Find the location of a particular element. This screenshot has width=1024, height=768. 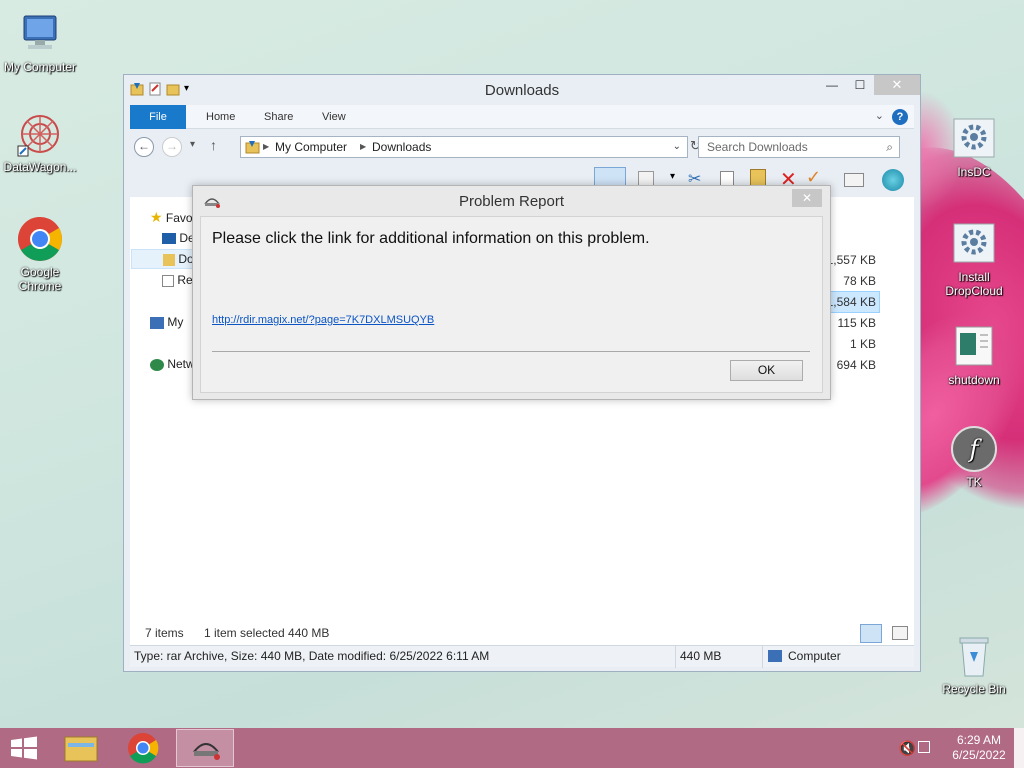

up-button: ↑ is located at coordinates (213, 145).